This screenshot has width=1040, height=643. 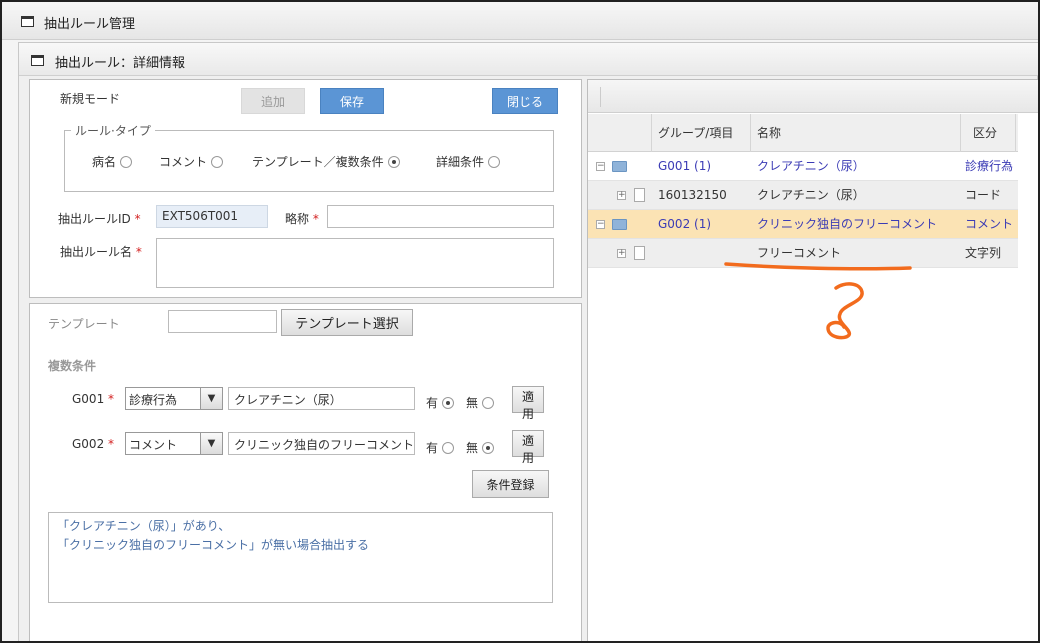 I want to click on rule-type-disease: 病名, so click(x=112, y=161).